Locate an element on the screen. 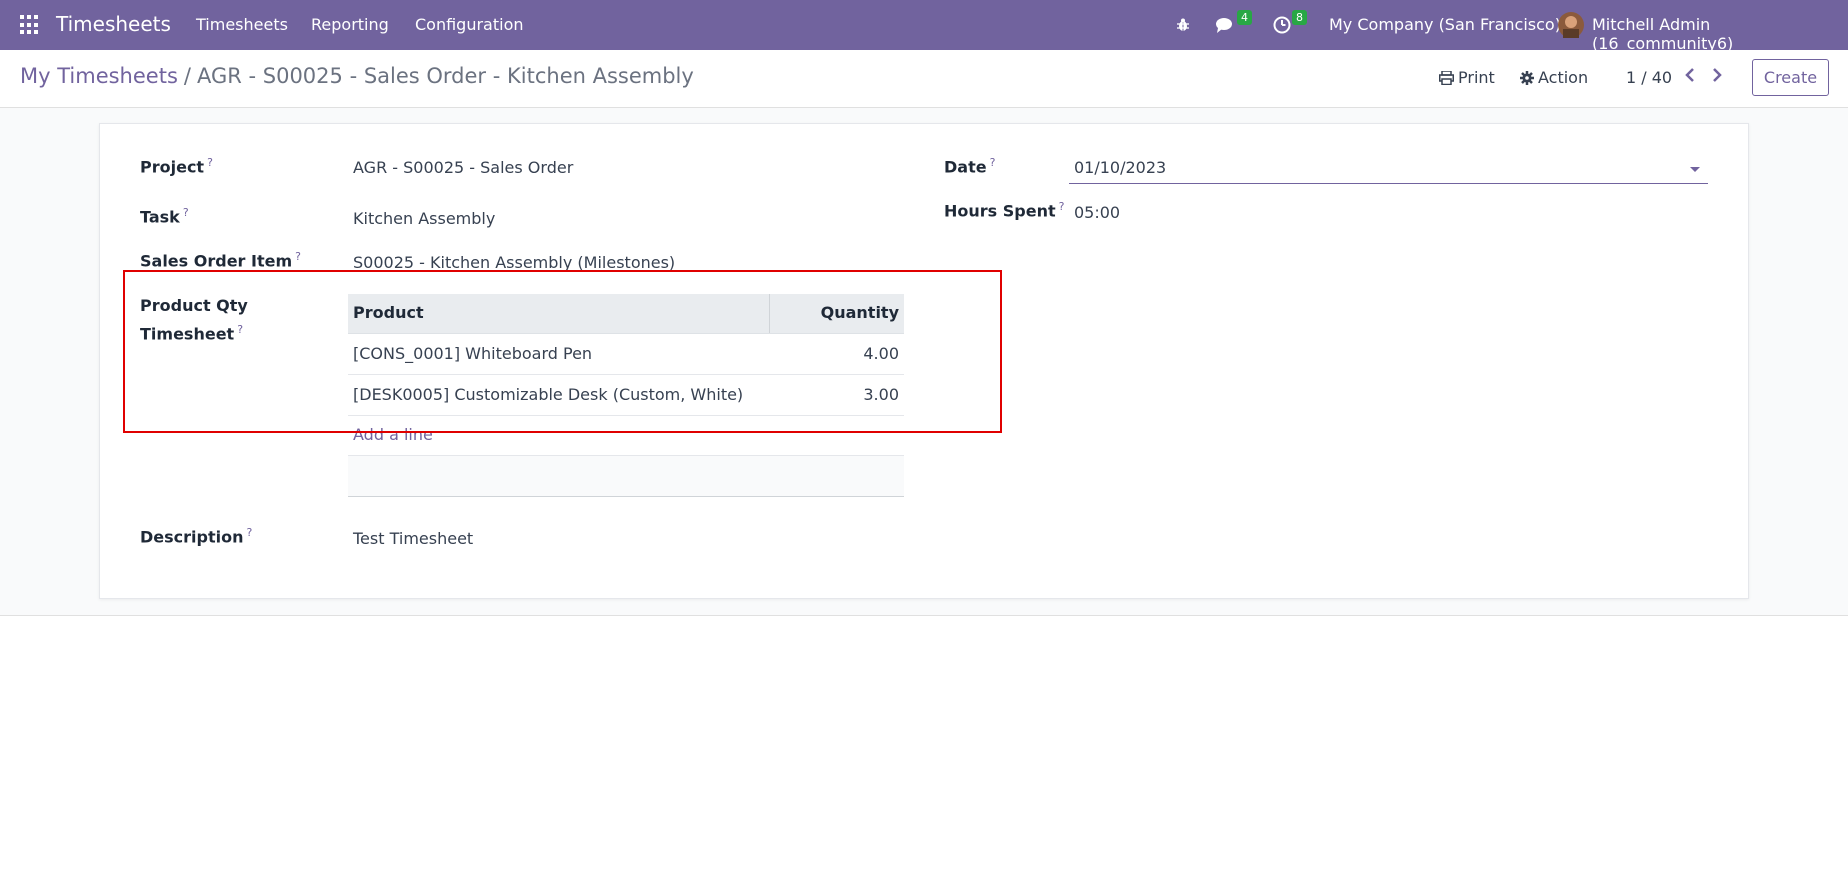 The height and width of the screenshot is (887, 1848). table-row: [CONS_0001] Whiteboard Pen 4.00 is located at coordinates (626, 354).